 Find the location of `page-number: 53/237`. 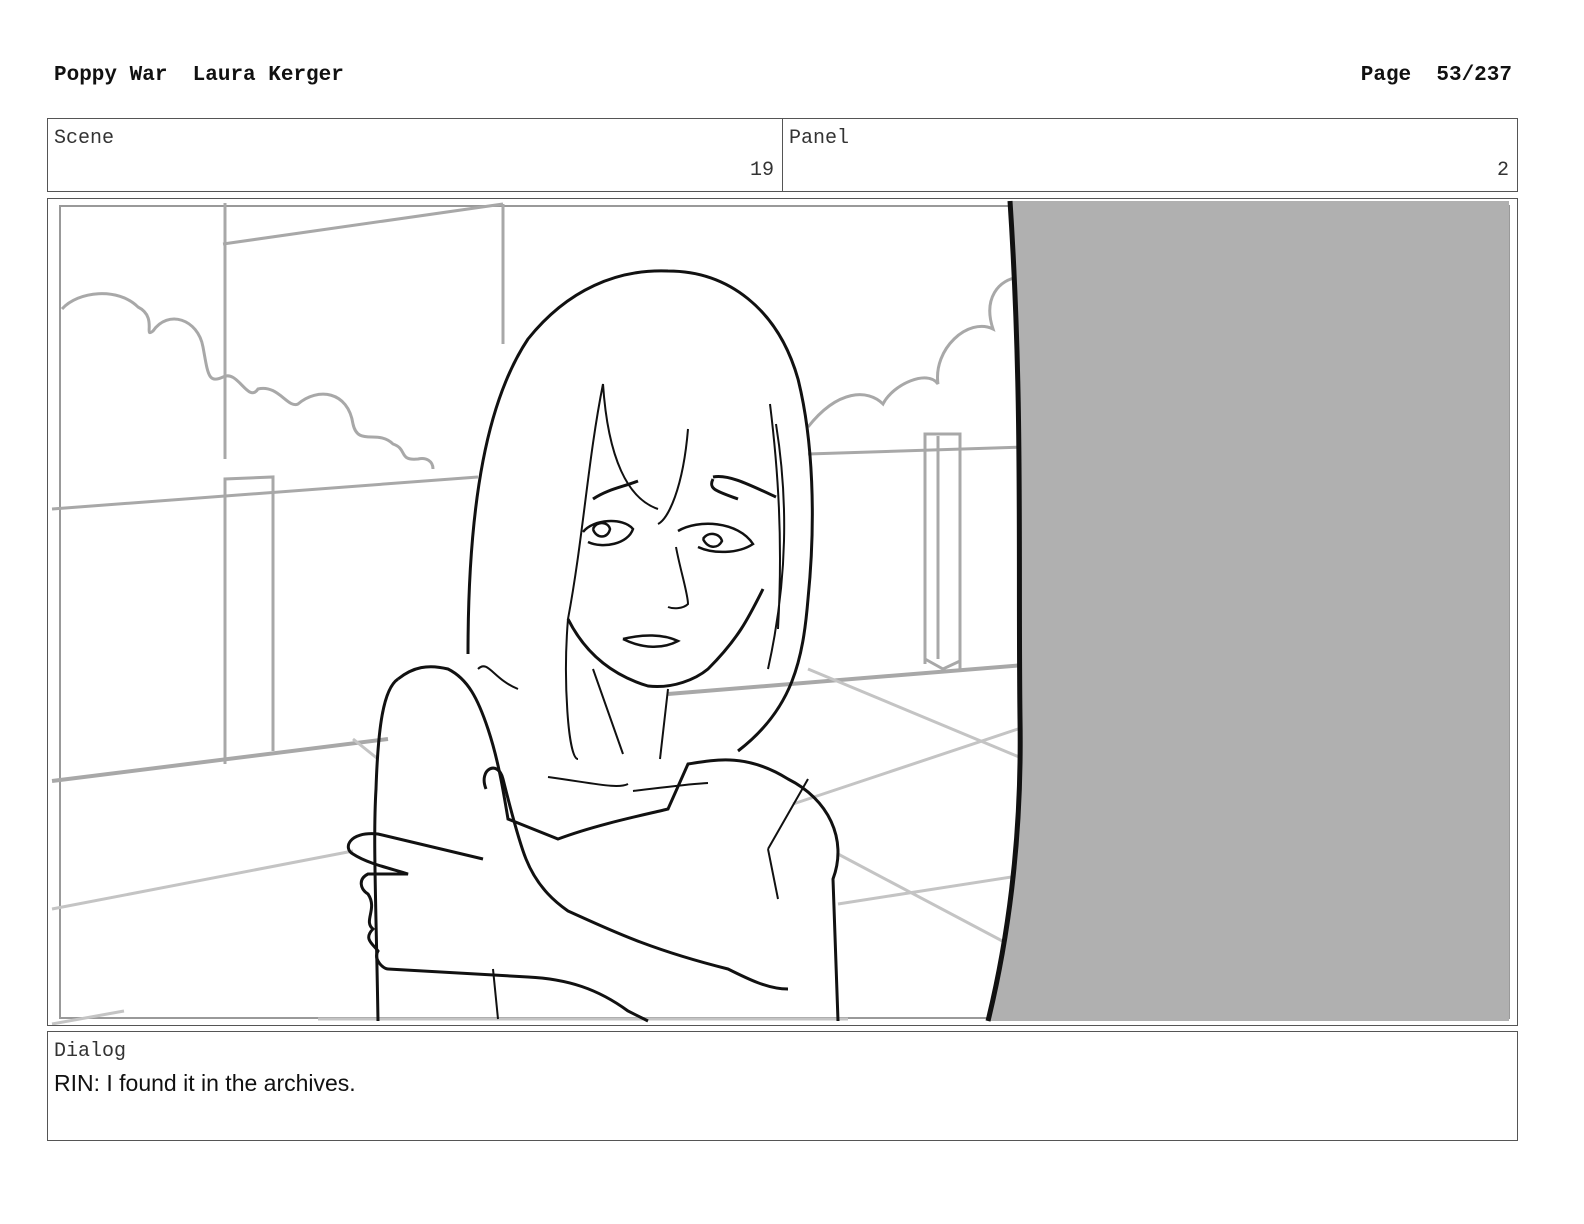

page-number: 53/237 is located at coordinates (1474, 75).